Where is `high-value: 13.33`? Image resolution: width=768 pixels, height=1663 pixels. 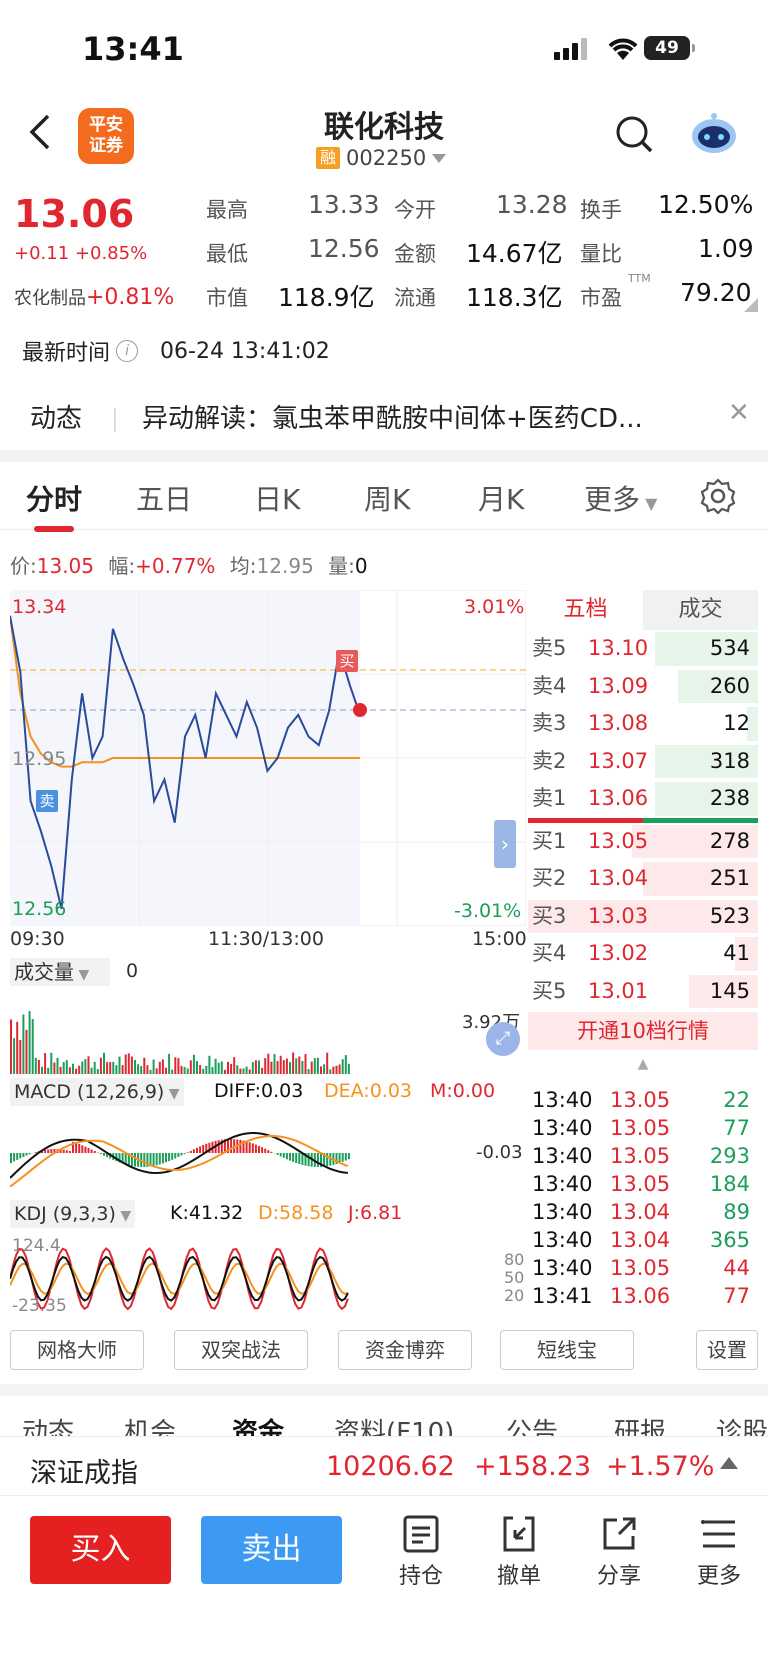
high-value: 13.33 is located at coordinates (344, 204).